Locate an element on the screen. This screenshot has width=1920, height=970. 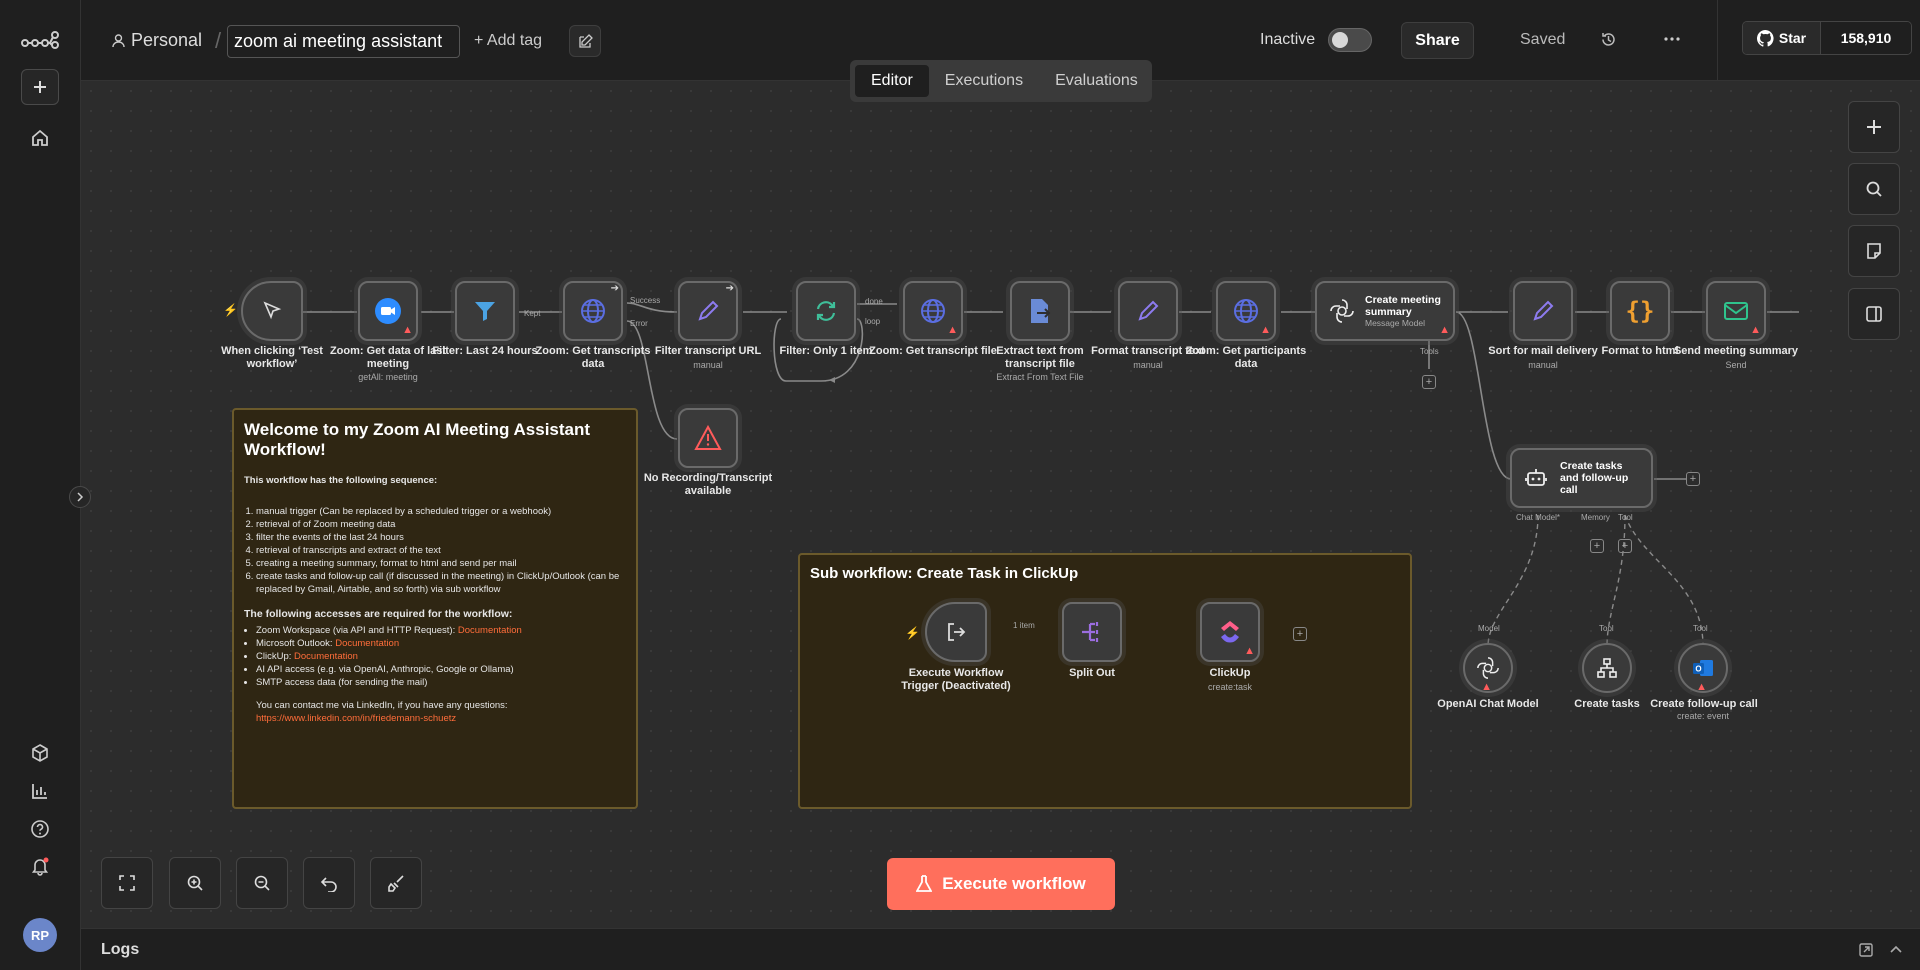
notifications-button is located at coordinates (40, 866).